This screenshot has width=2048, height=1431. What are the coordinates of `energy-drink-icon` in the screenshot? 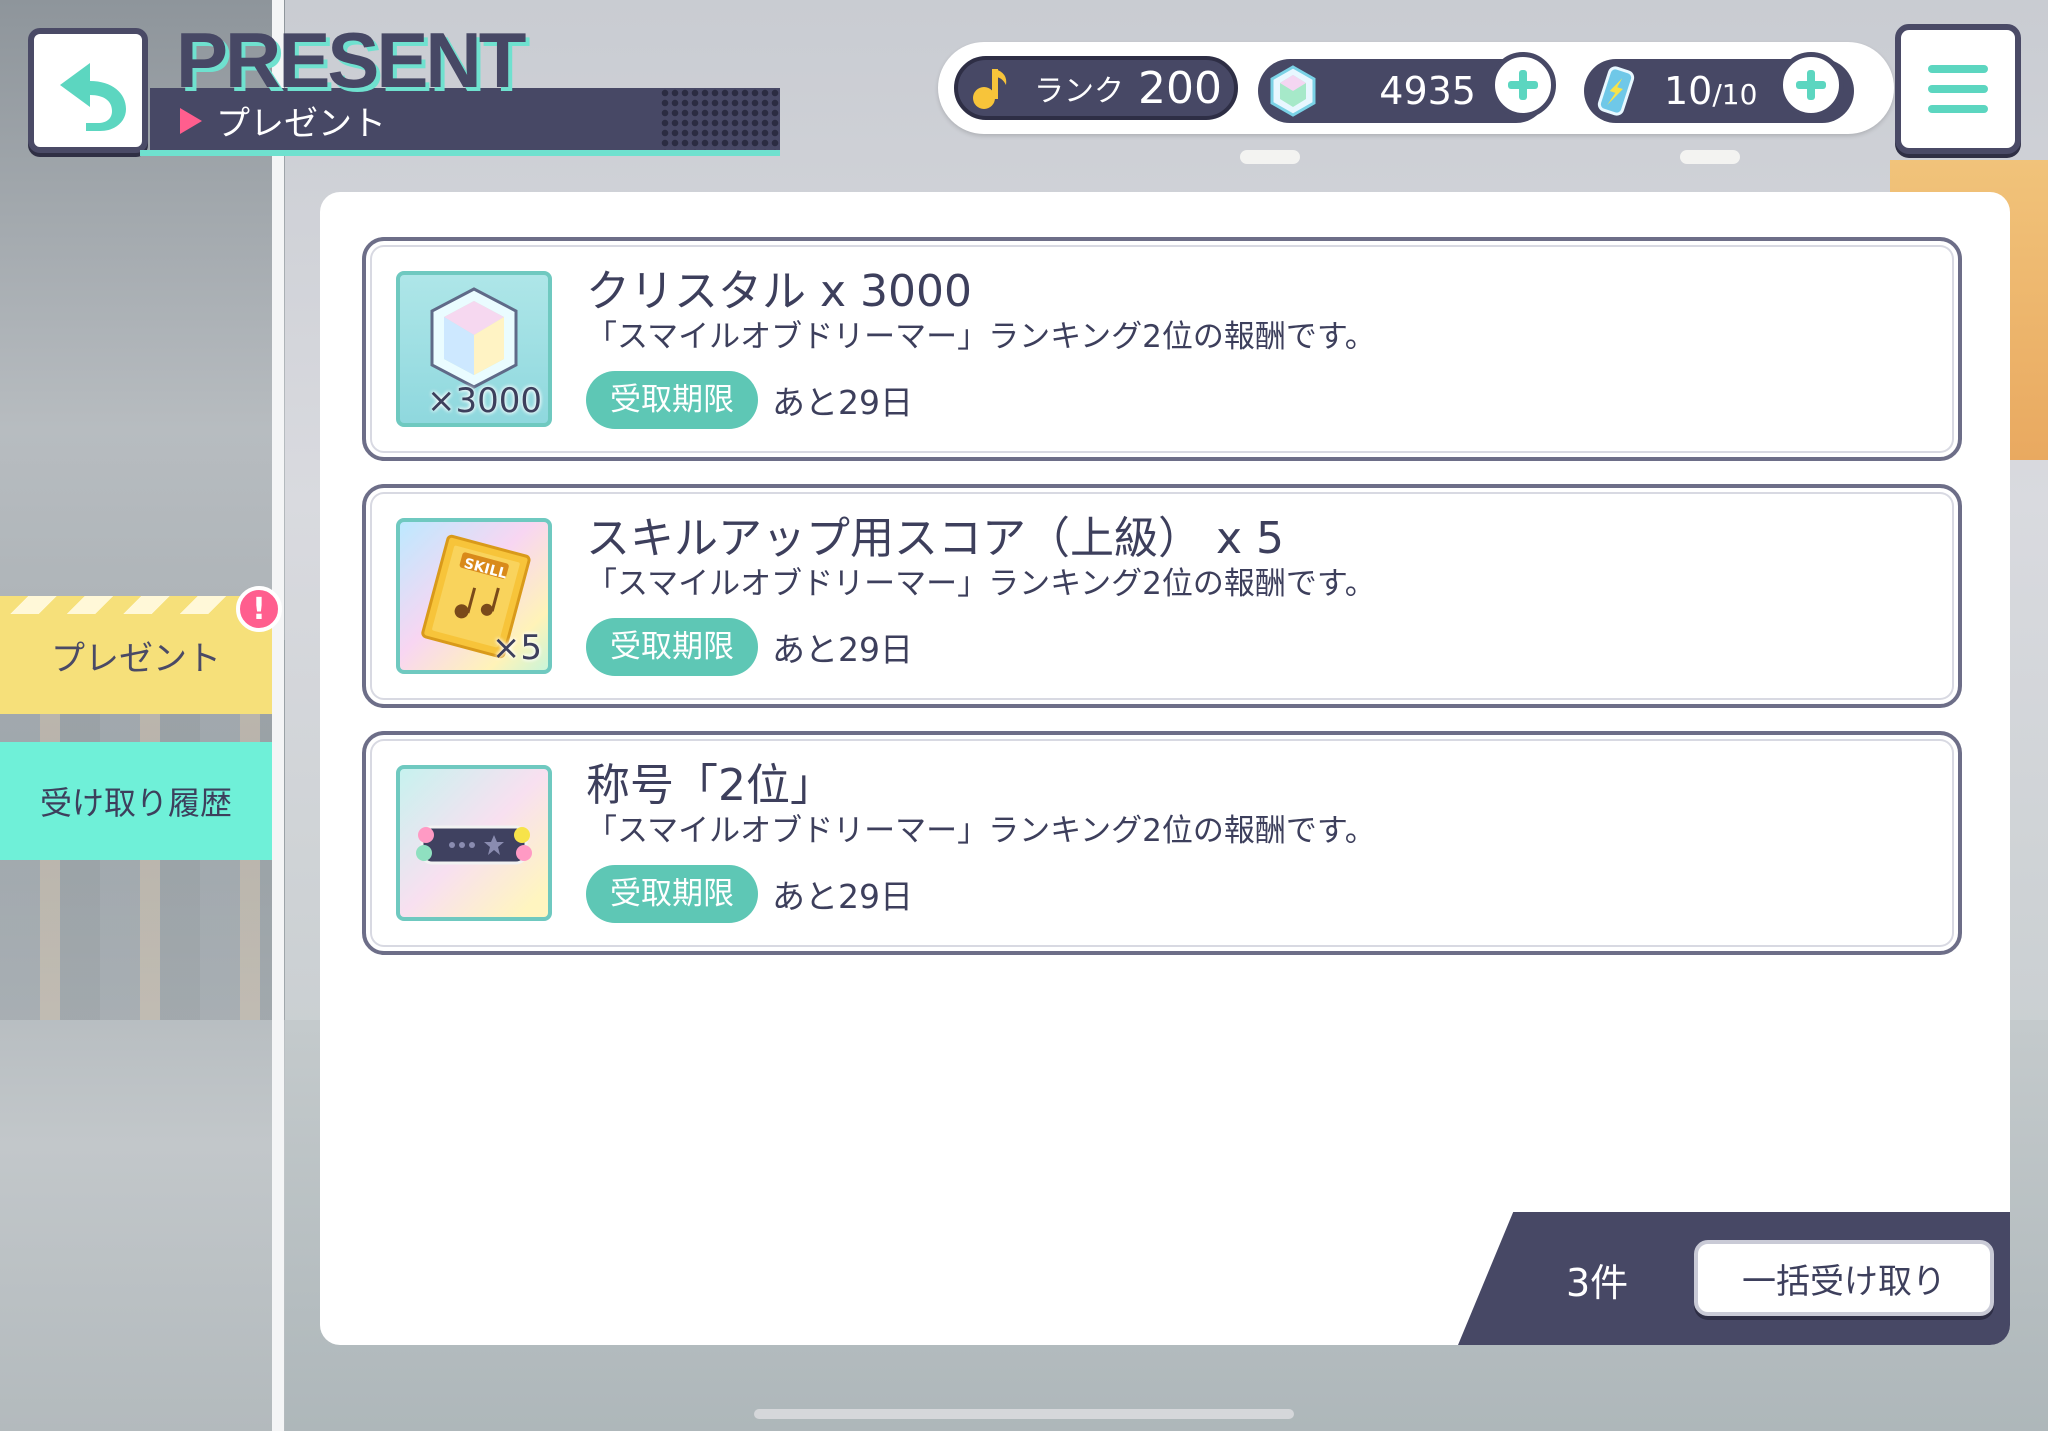 It's located at (1616, 91).